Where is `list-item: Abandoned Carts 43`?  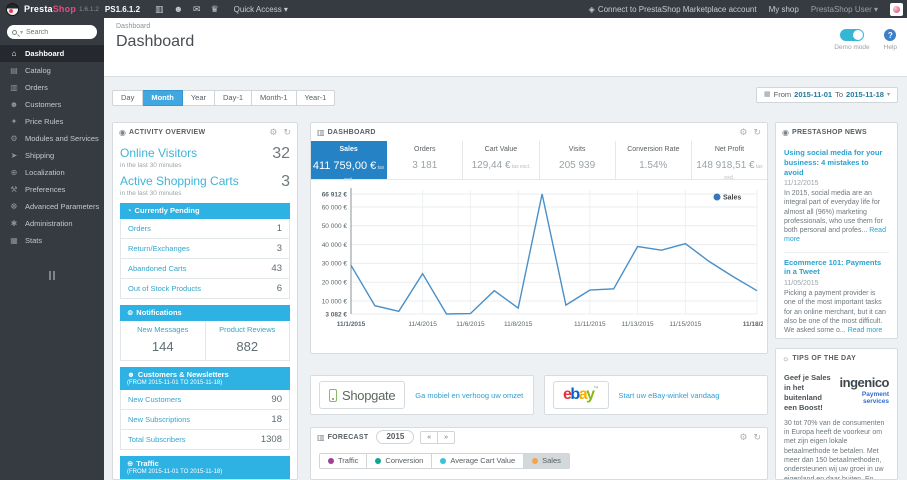
list-item: Abandoned Carts 43 is located at coordinates (205, 269).